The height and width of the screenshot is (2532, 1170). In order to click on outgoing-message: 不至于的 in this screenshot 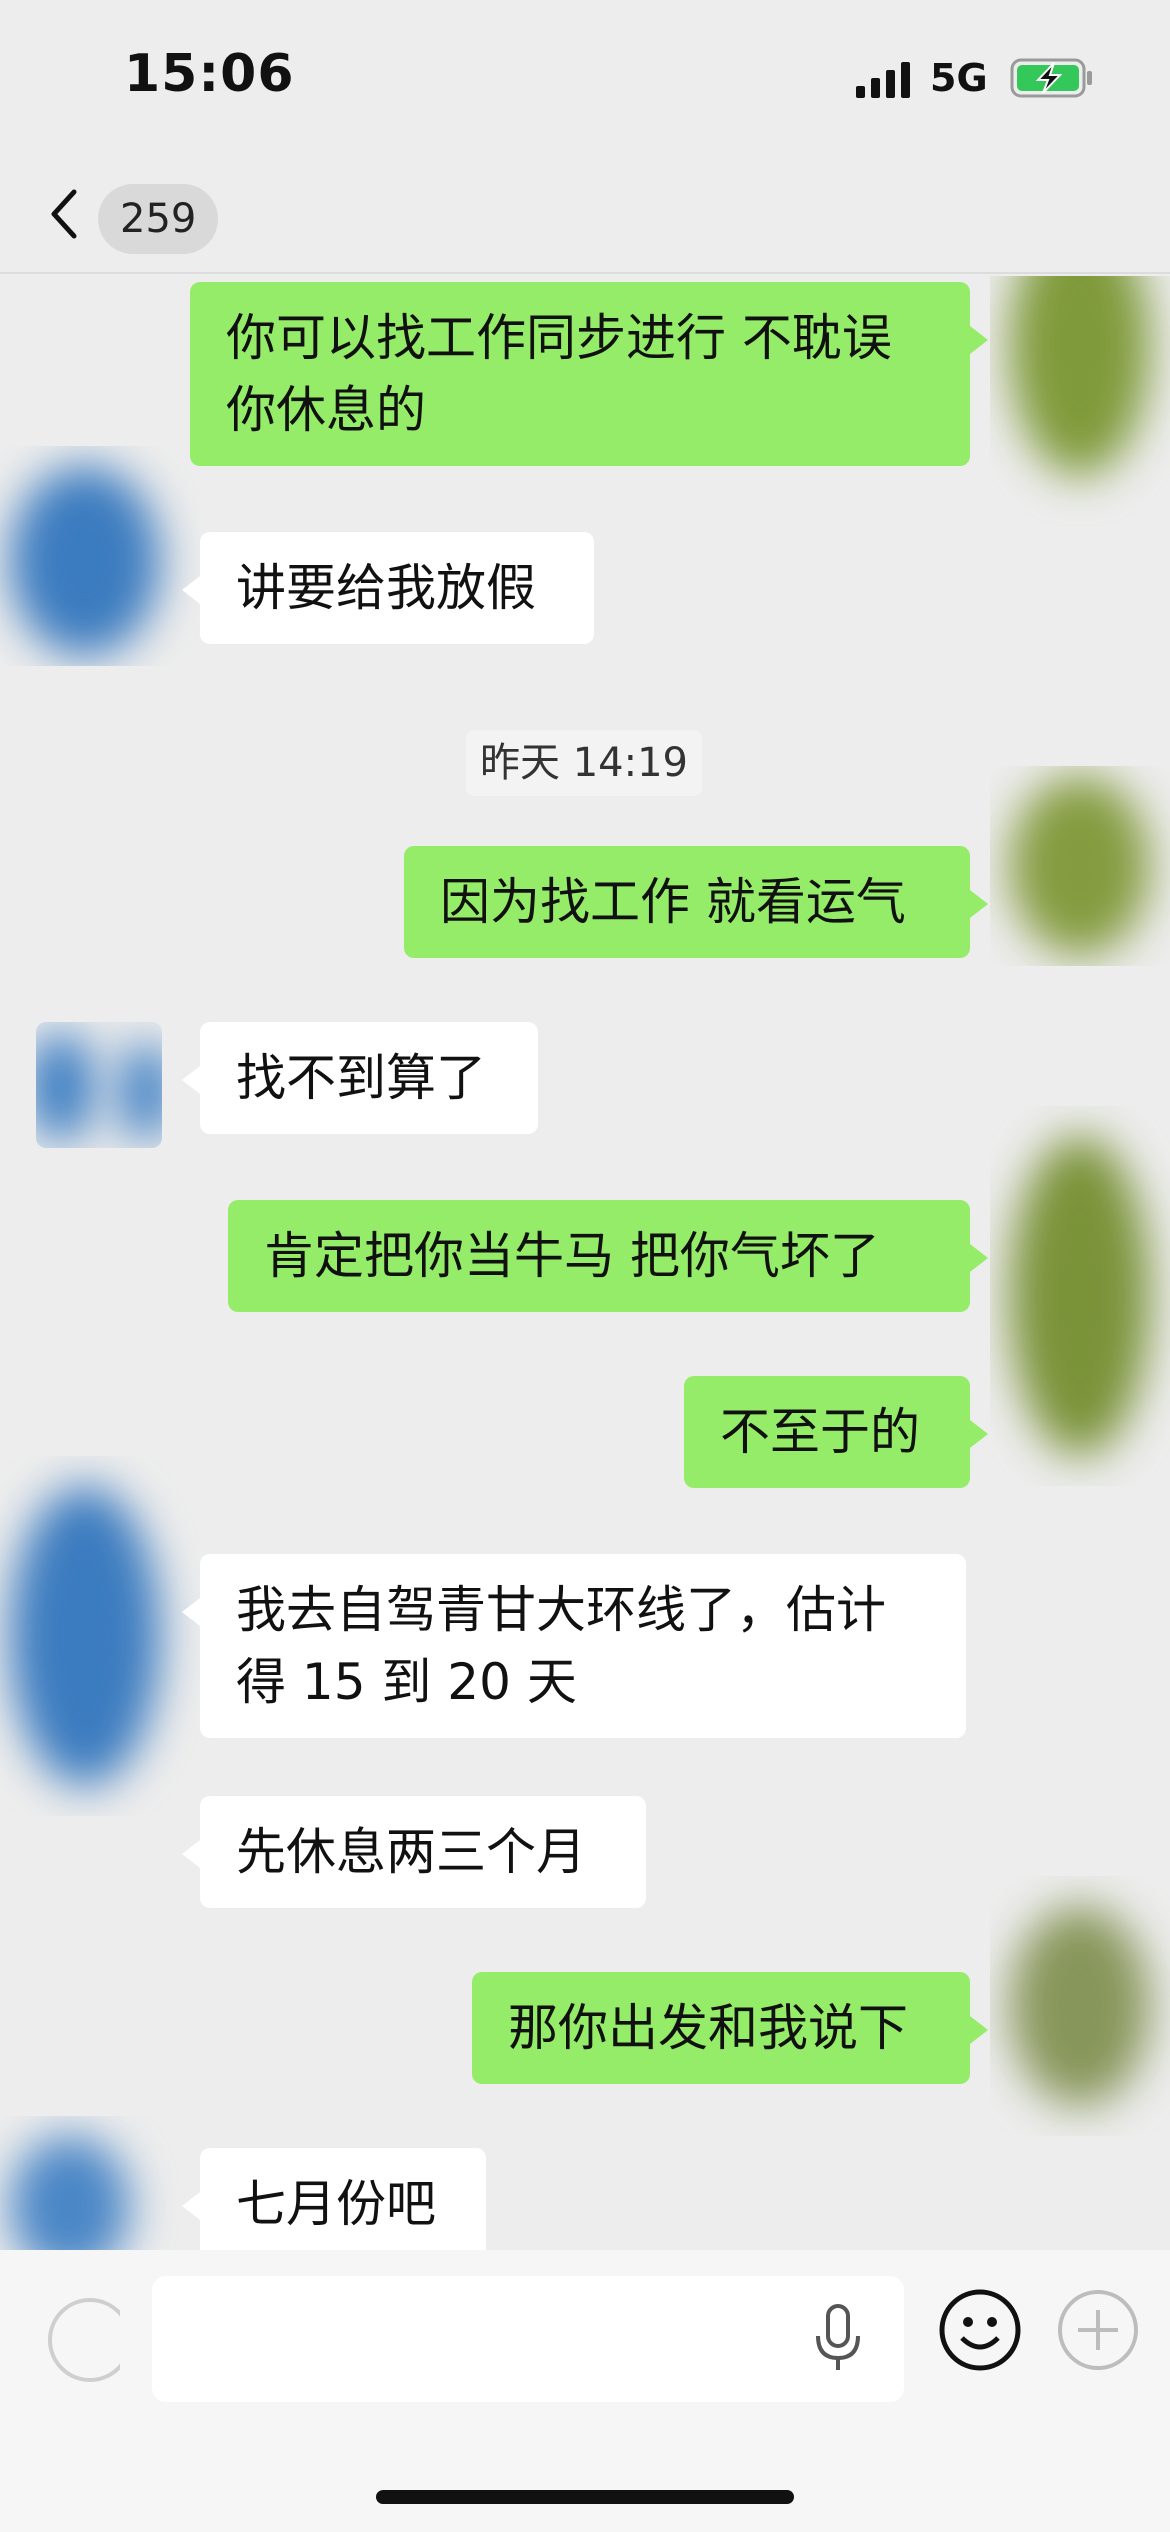, I will do `click(836, 1432)`.